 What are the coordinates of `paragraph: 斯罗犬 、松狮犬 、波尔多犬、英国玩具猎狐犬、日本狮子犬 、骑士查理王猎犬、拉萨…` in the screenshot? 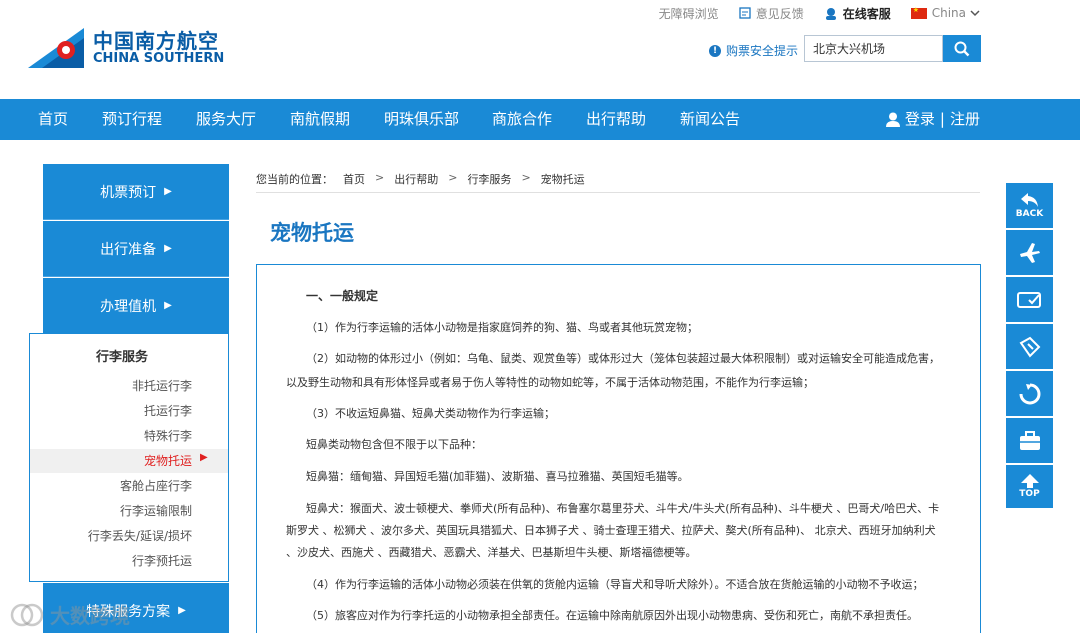 It's located at (611, 530).